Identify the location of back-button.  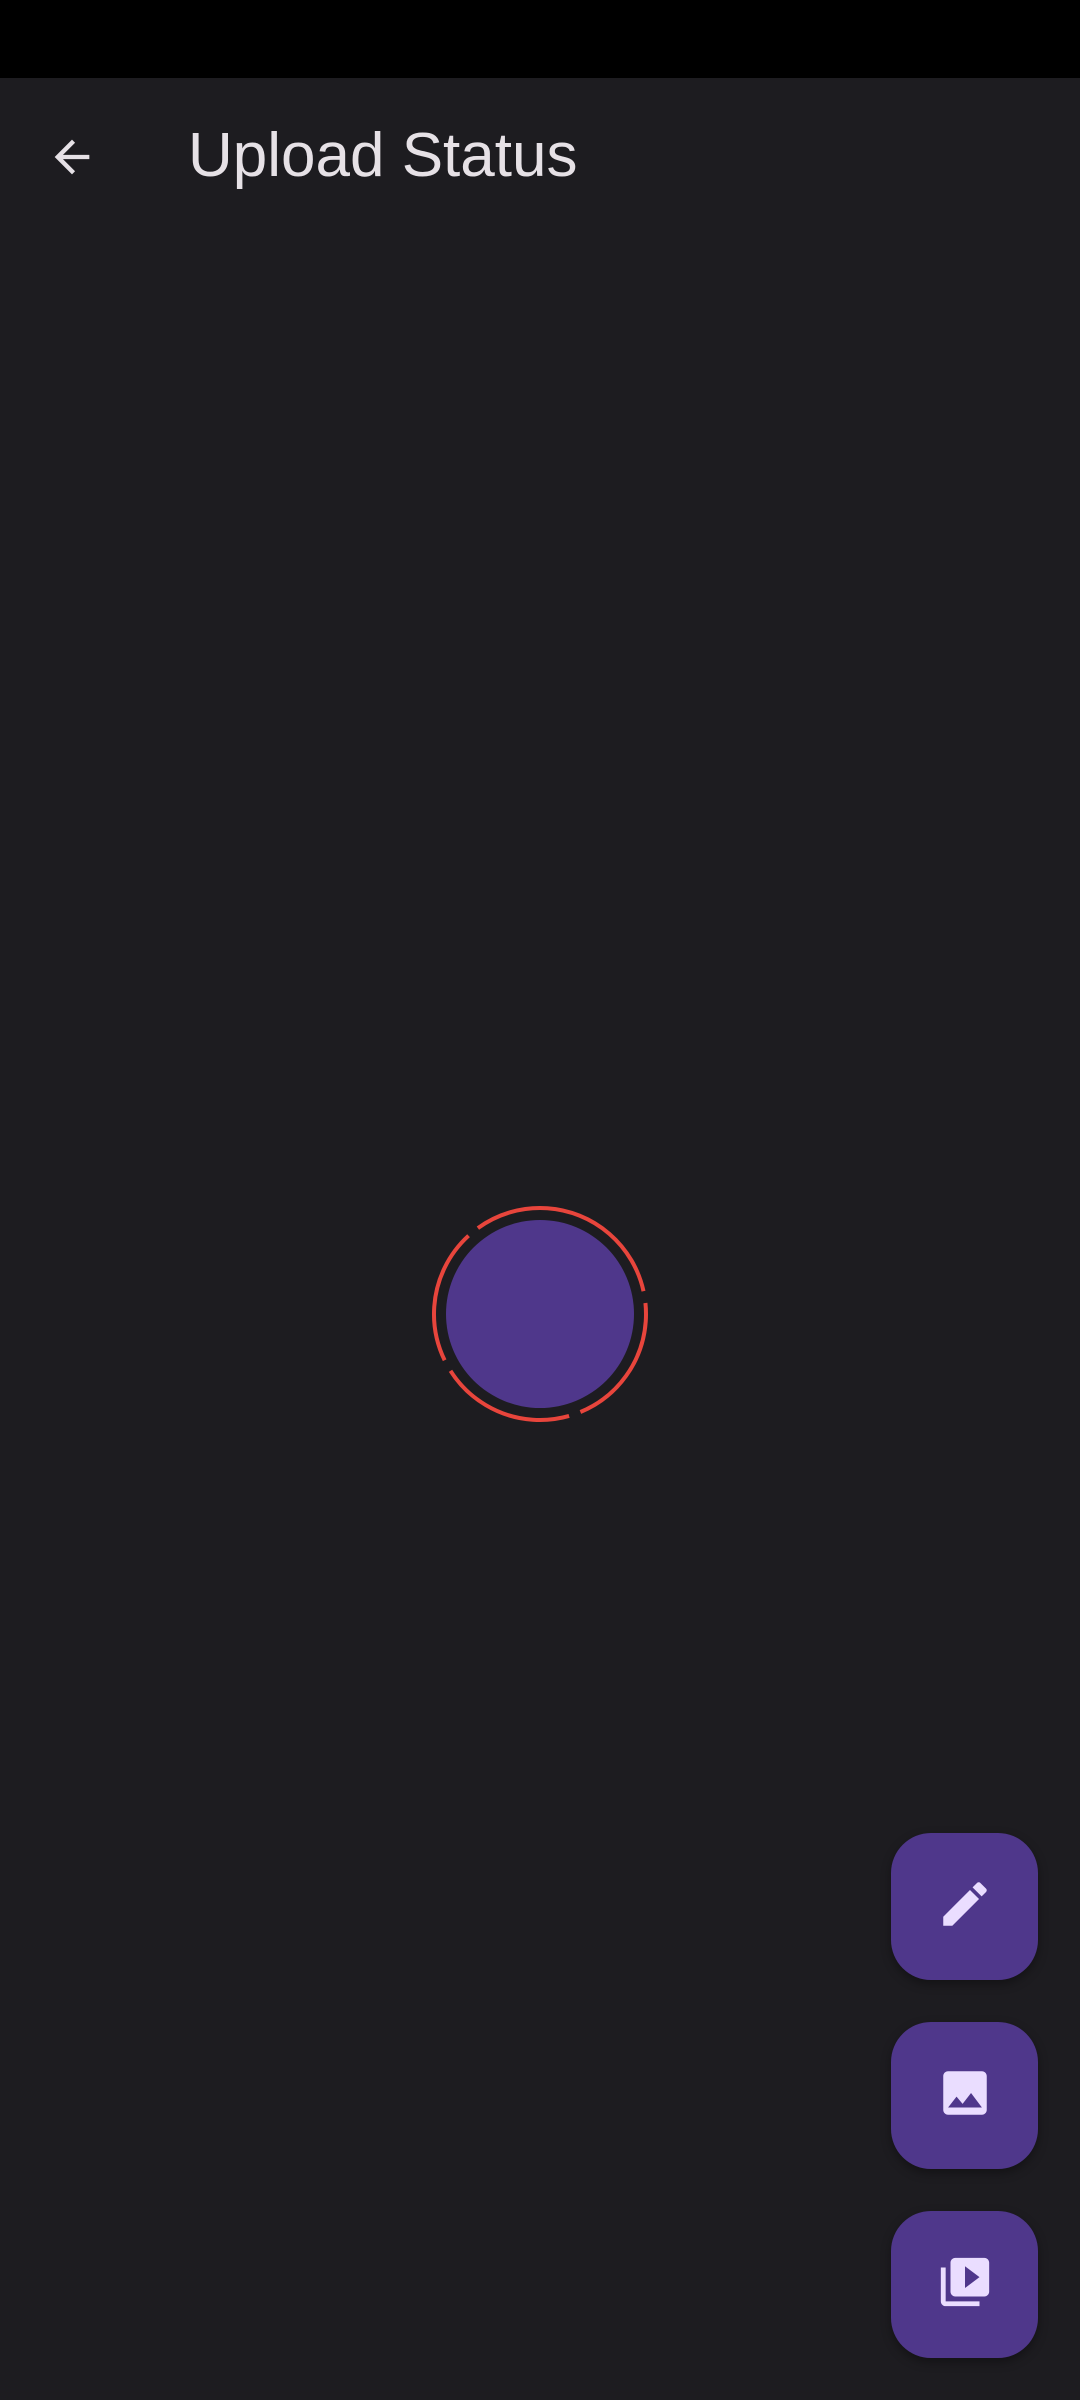
(72, 159).